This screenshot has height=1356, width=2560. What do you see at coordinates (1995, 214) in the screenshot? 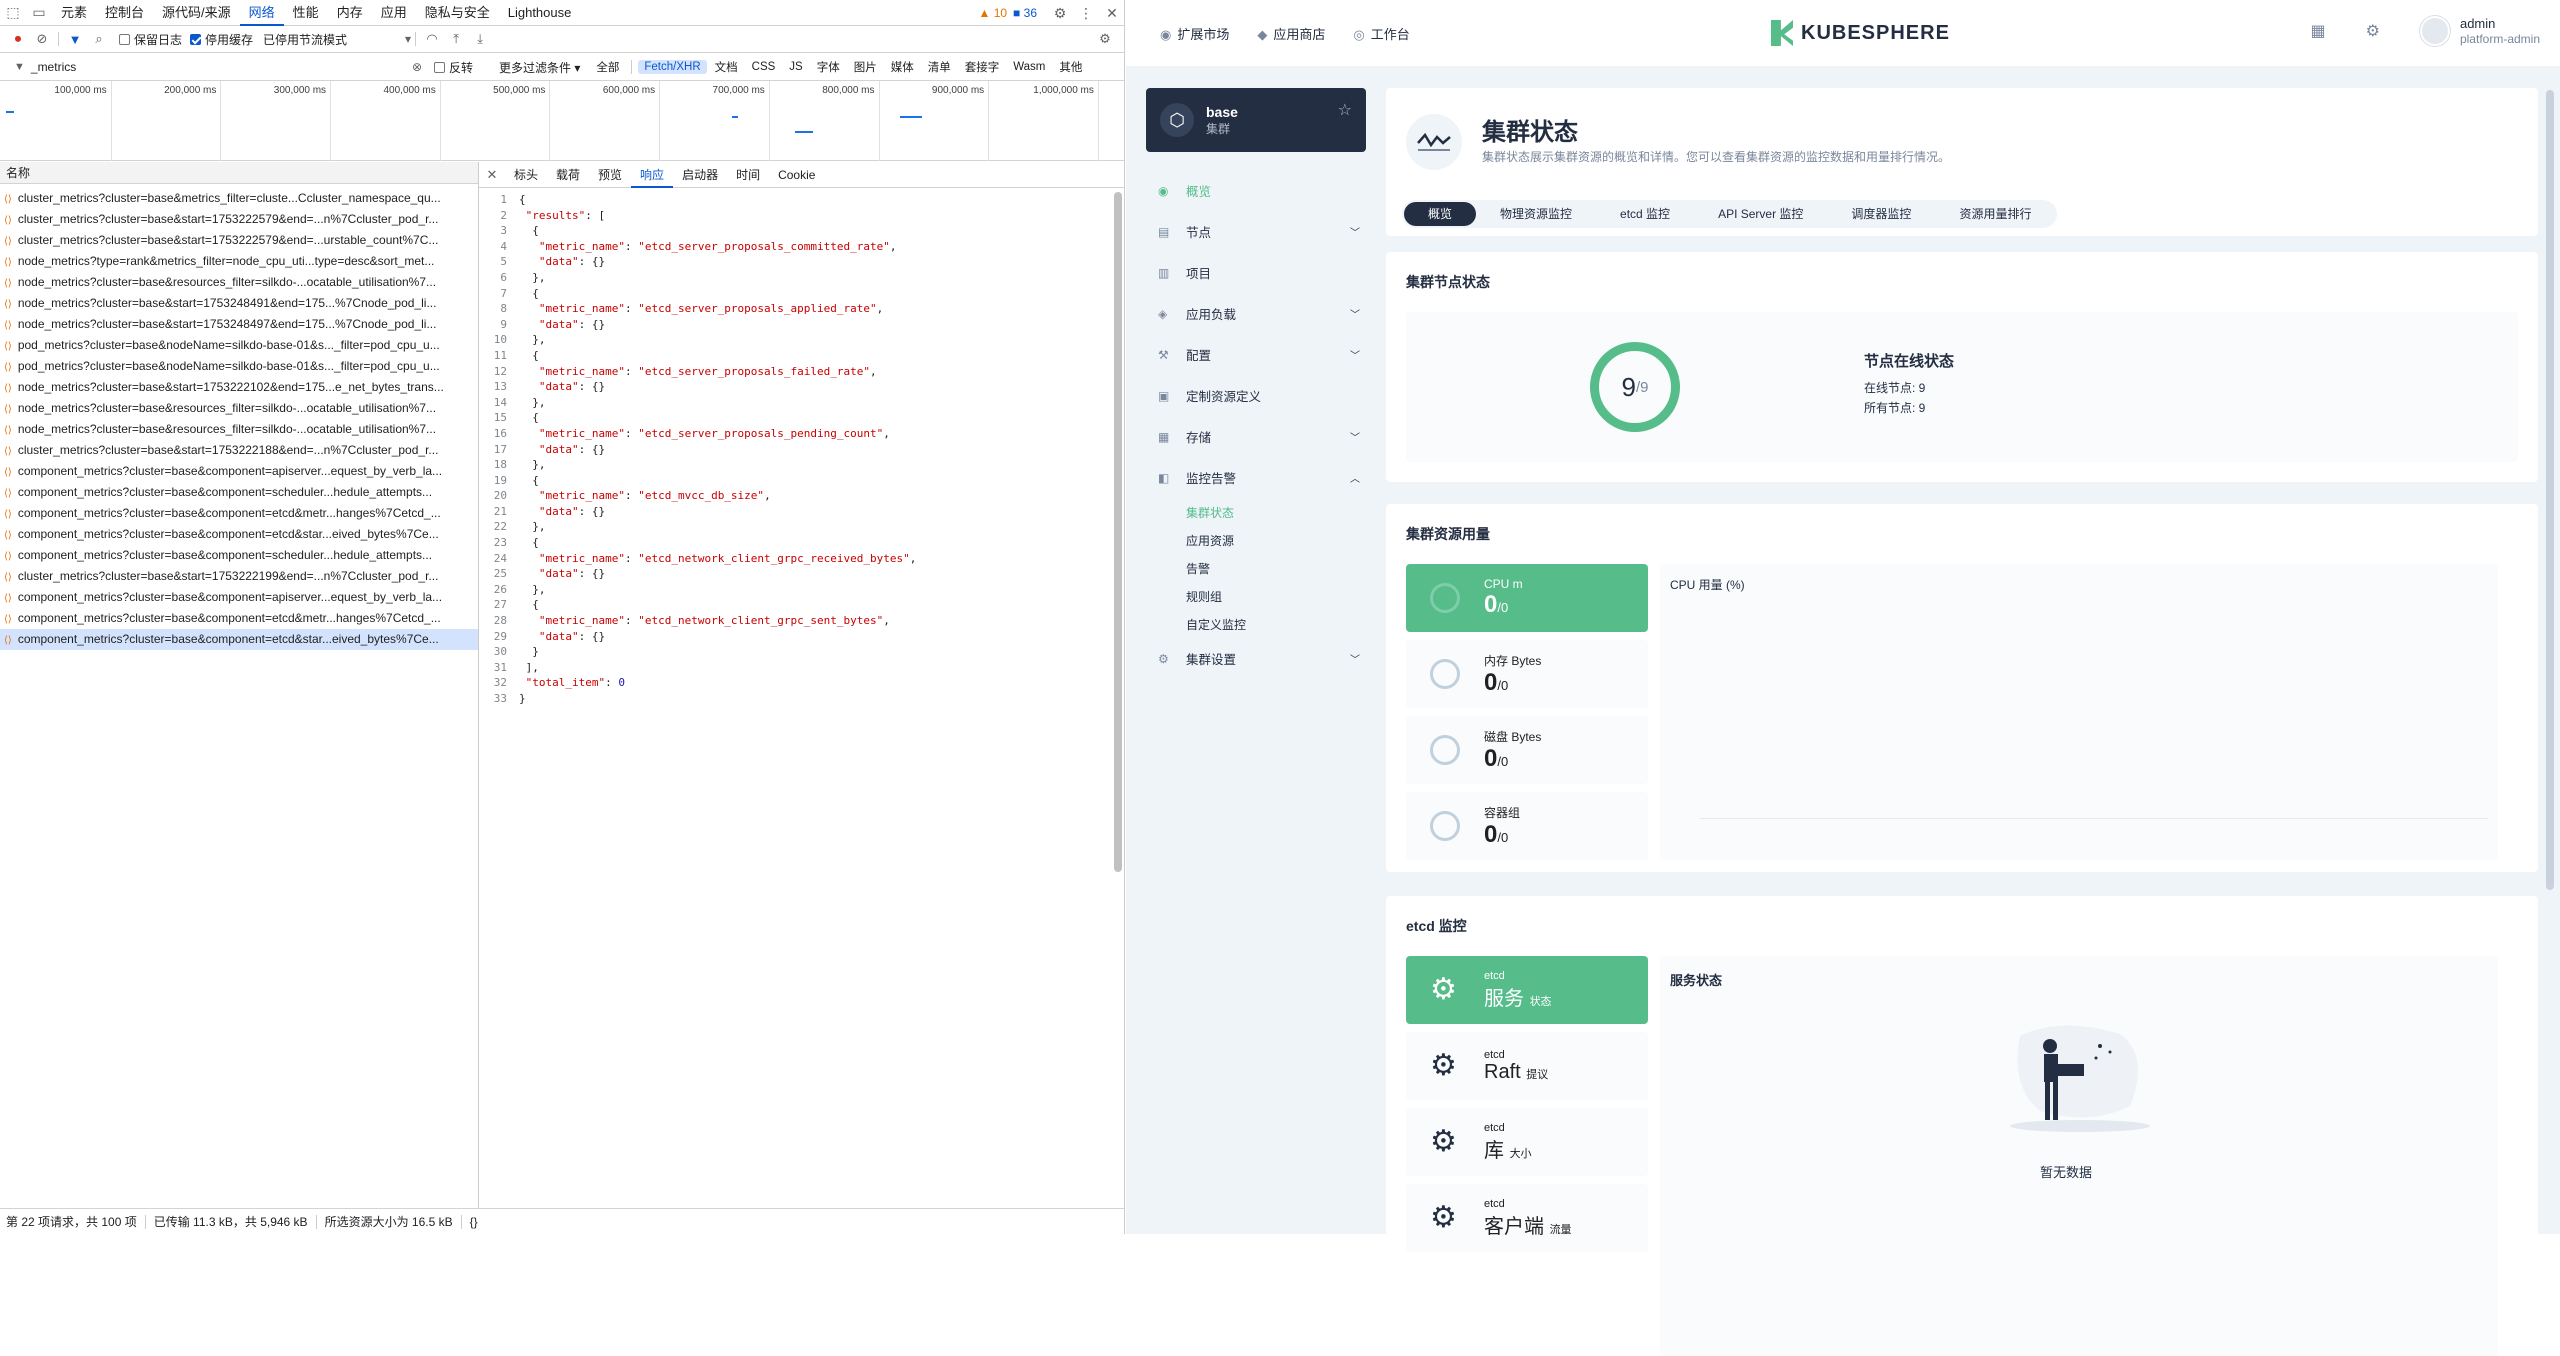
I see `monitoring-tab: 资源用量排行` at bounding box center [1995, 214].